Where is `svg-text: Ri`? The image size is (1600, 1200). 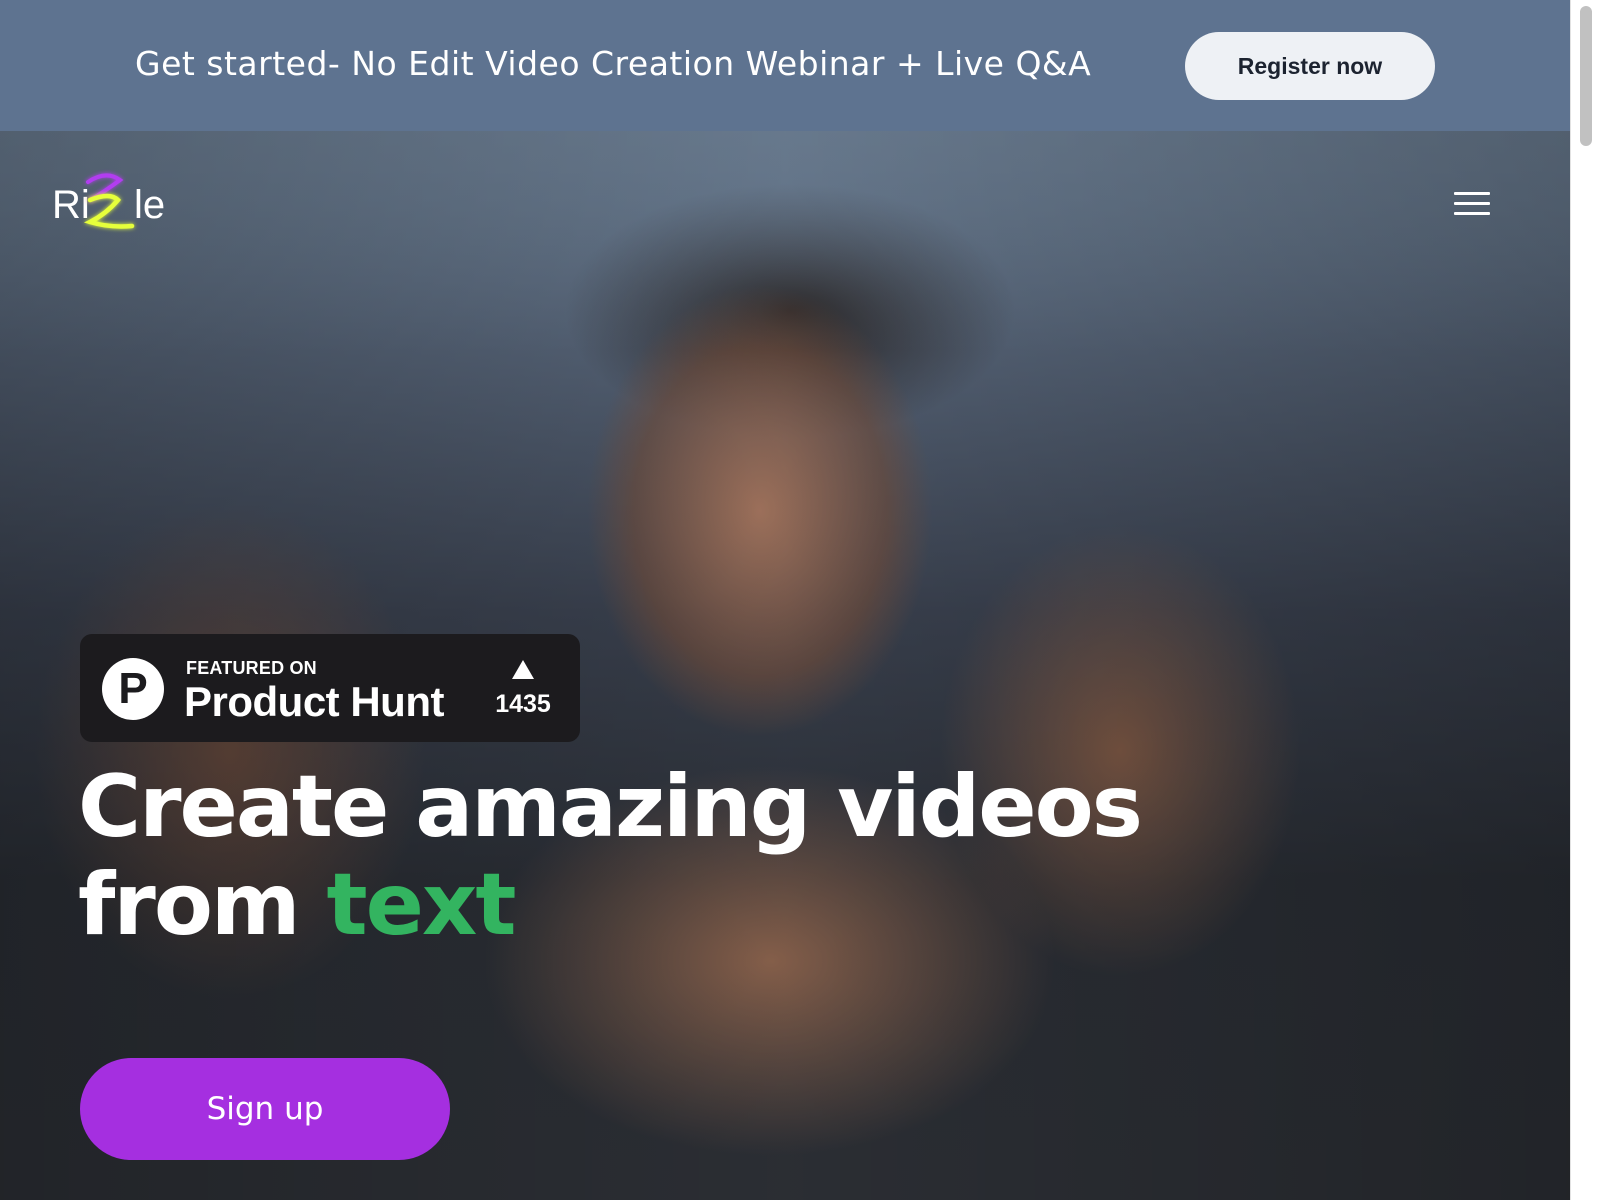 svg-text: Ri is located at coordinates (71, 205).